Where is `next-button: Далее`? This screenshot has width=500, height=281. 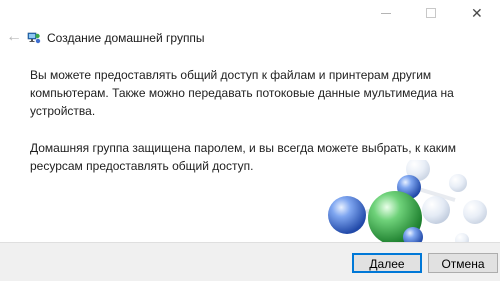 next-button: Далее is located at coordinates (387, 263).